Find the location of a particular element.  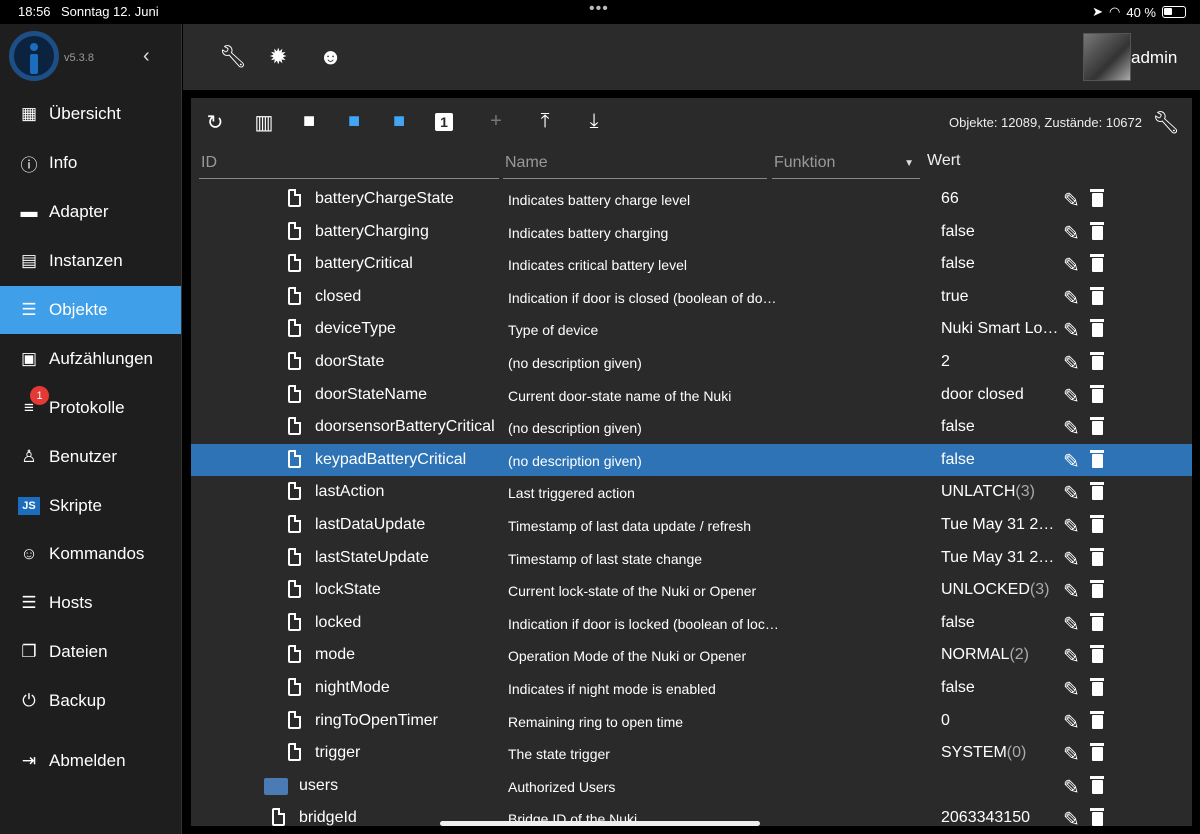

sidebar-item-dateien: ❐ Dateien is located at coordinates (90, 652).